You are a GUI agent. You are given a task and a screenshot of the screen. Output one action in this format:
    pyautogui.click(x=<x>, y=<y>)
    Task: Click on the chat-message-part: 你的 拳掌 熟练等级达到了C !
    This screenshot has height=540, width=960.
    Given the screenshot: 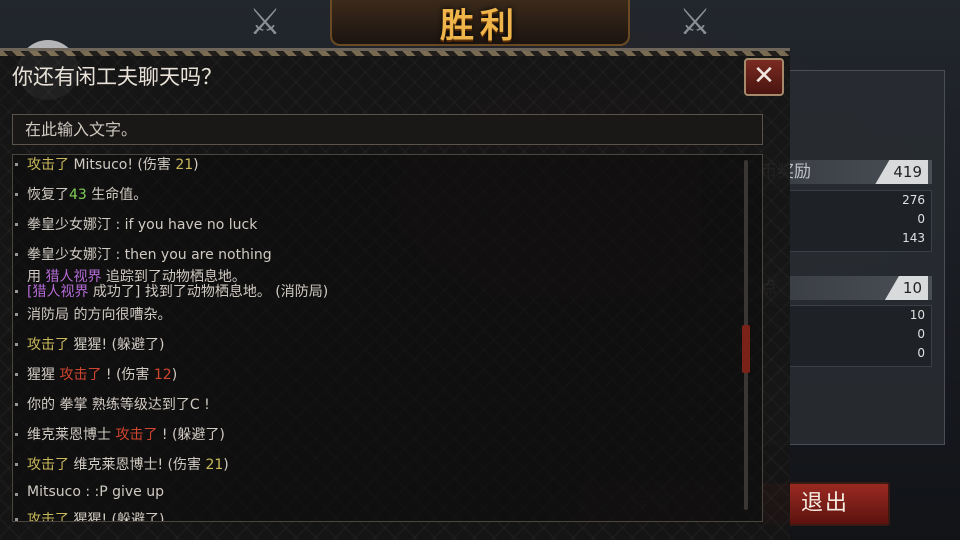 What is the action you would take?
    pyautogui.click(x=118, y=405)
    